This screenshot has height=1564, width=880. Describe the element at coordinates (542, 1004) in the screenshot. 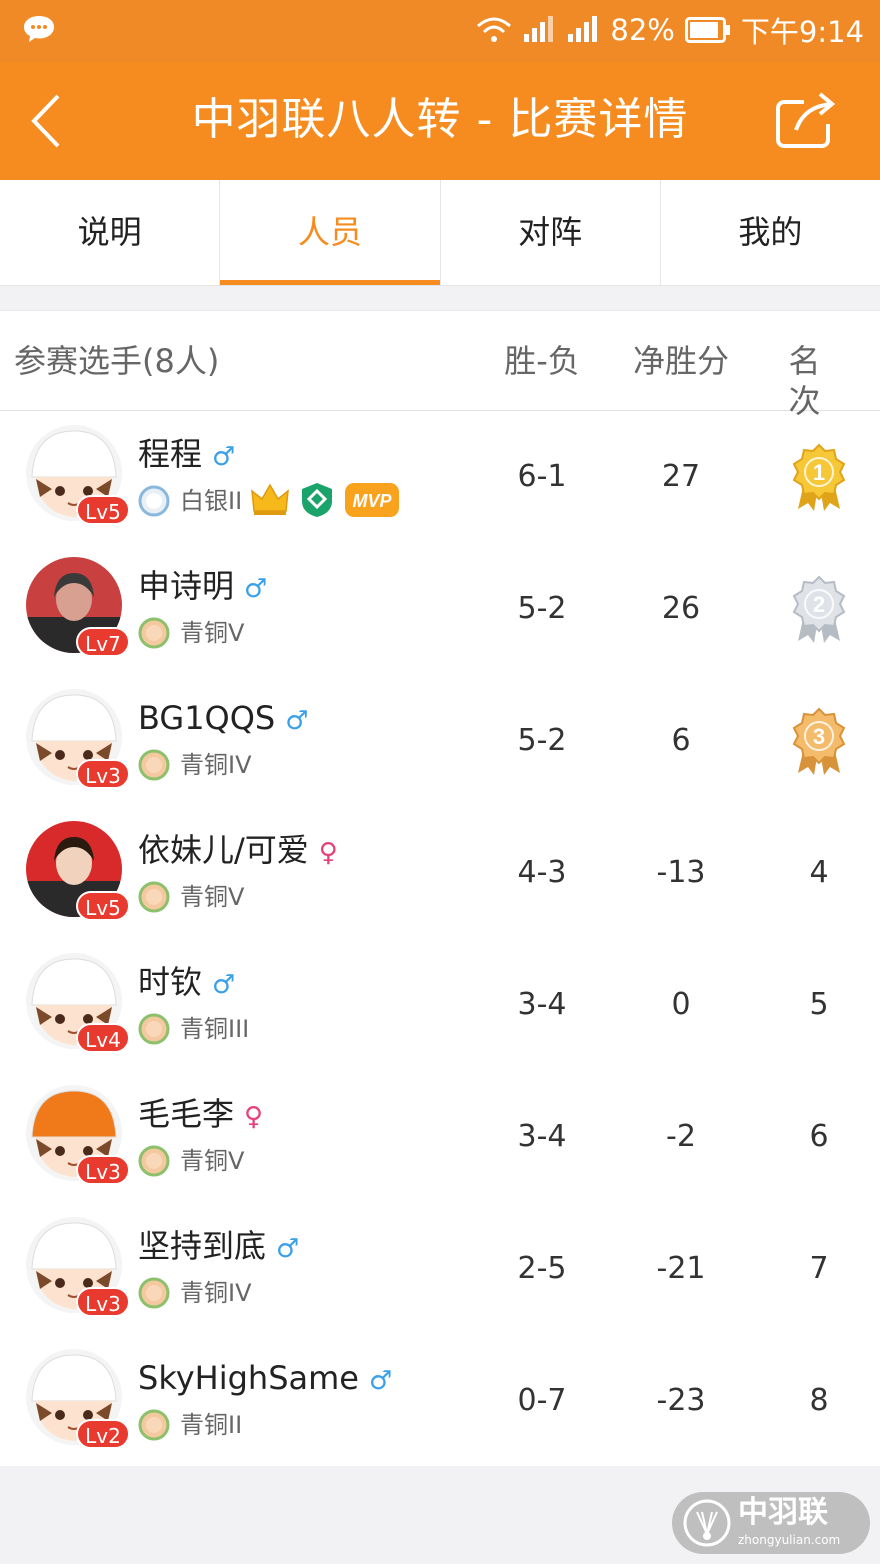

I see `win-loss-value: 3-4` at that location.